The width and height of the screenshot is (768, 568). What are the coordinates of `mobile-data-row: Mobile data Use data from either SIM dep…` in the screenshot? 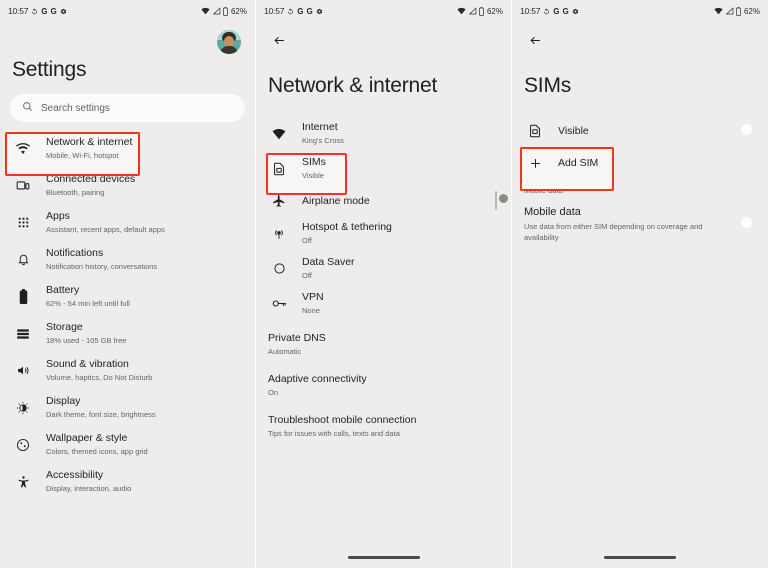 It's located at (640, 224).